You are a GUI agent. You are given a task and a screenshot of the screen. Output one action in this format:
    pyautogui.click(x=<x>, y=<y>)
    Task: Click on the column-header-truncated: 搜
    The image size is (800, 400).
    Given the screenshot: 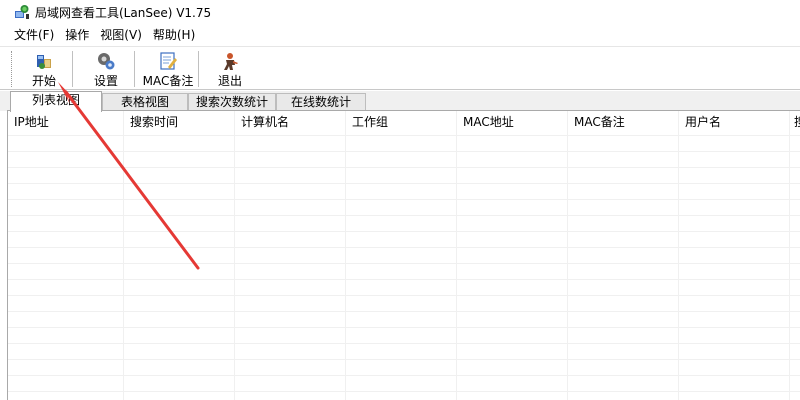 What is the action you would take?
    pyautogui.click(x=795, y=123)
    